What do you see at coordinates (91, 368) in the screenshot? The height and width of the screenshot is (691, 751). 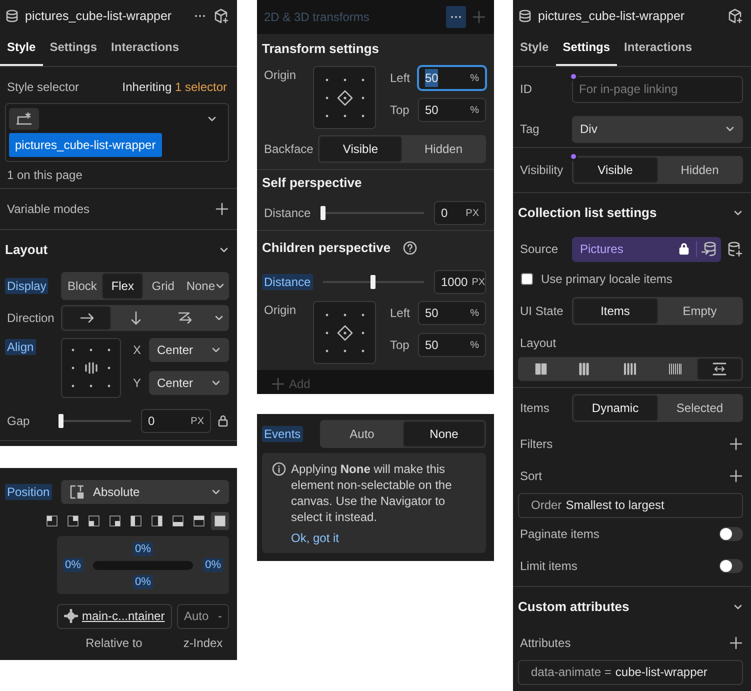 I see `alignment-picker` at bounding box center [91, 368].